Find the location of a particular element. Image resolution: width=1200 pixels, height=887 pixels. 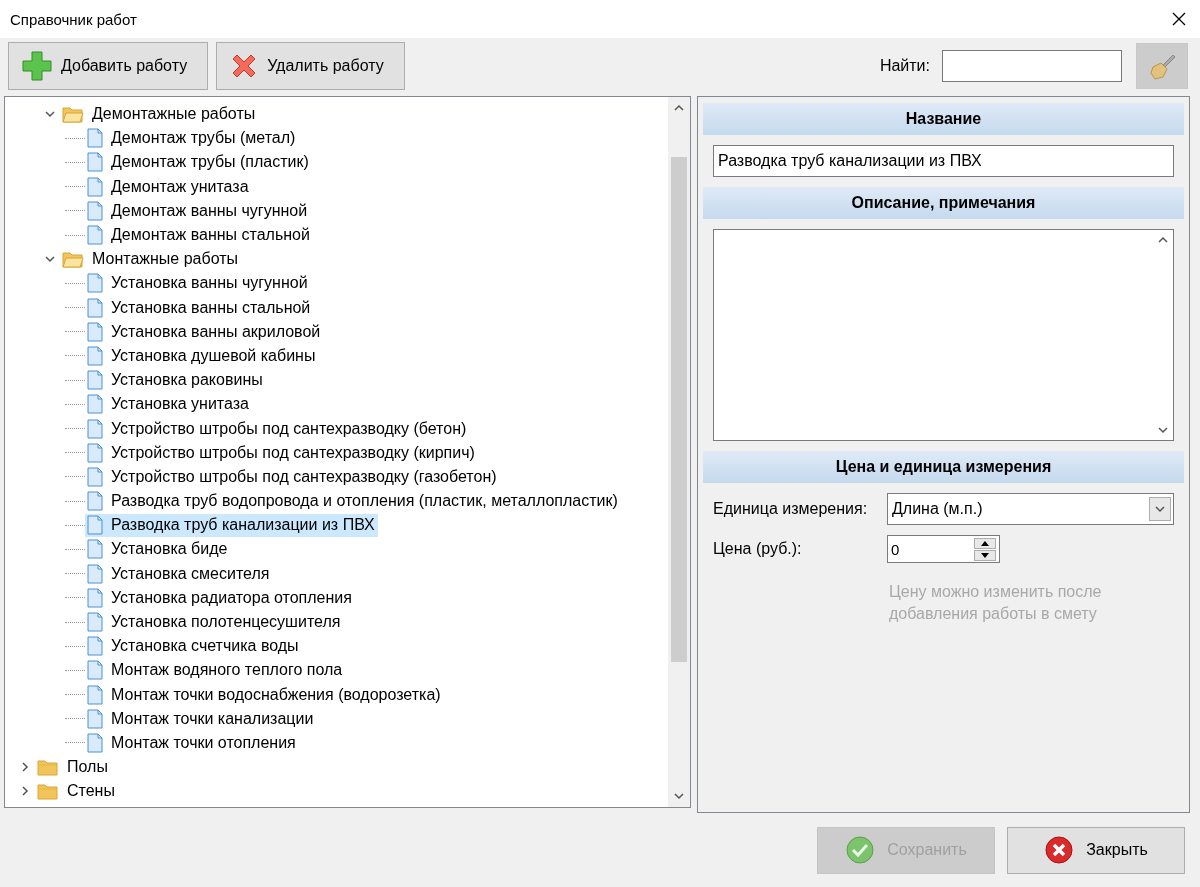

window-title: Справочник работ is located at coordinates (73, 19).